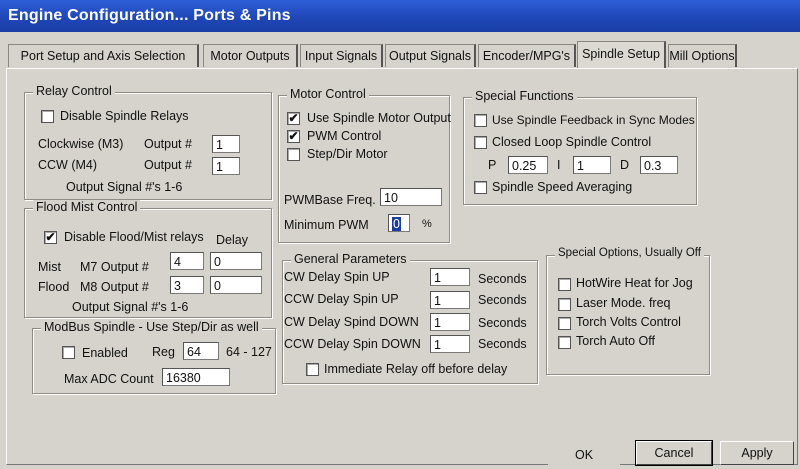 The image size is (800, 469). Describe the element at coordinates (757, 453) in the screenshot. I see `apply-button: Apply` at that location.